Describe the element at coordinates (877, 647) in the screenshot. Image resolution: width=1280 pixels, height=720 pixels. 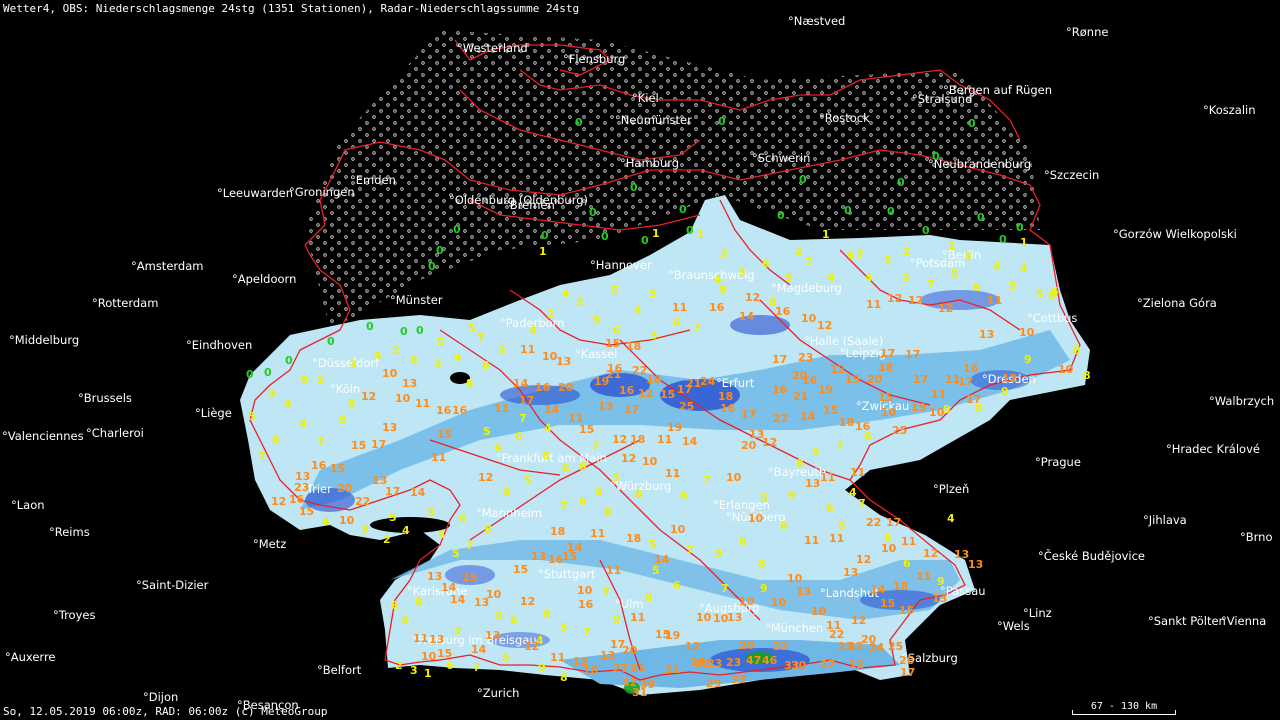
I see `station-value: 24` at that location.